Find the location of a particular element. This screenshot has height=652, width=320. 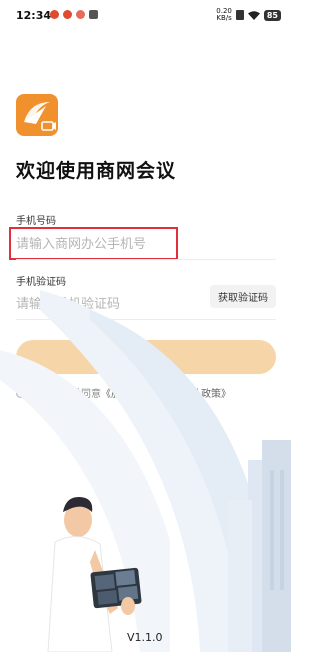

sim-icon is located at coordinates (239, 15).